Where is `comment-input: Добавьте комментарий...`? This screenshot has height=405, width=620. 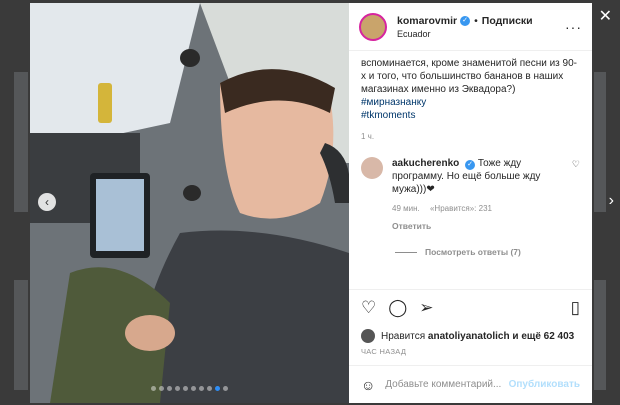
comment-input: Добавьте комментарий... is located at coordinates (446, 384).